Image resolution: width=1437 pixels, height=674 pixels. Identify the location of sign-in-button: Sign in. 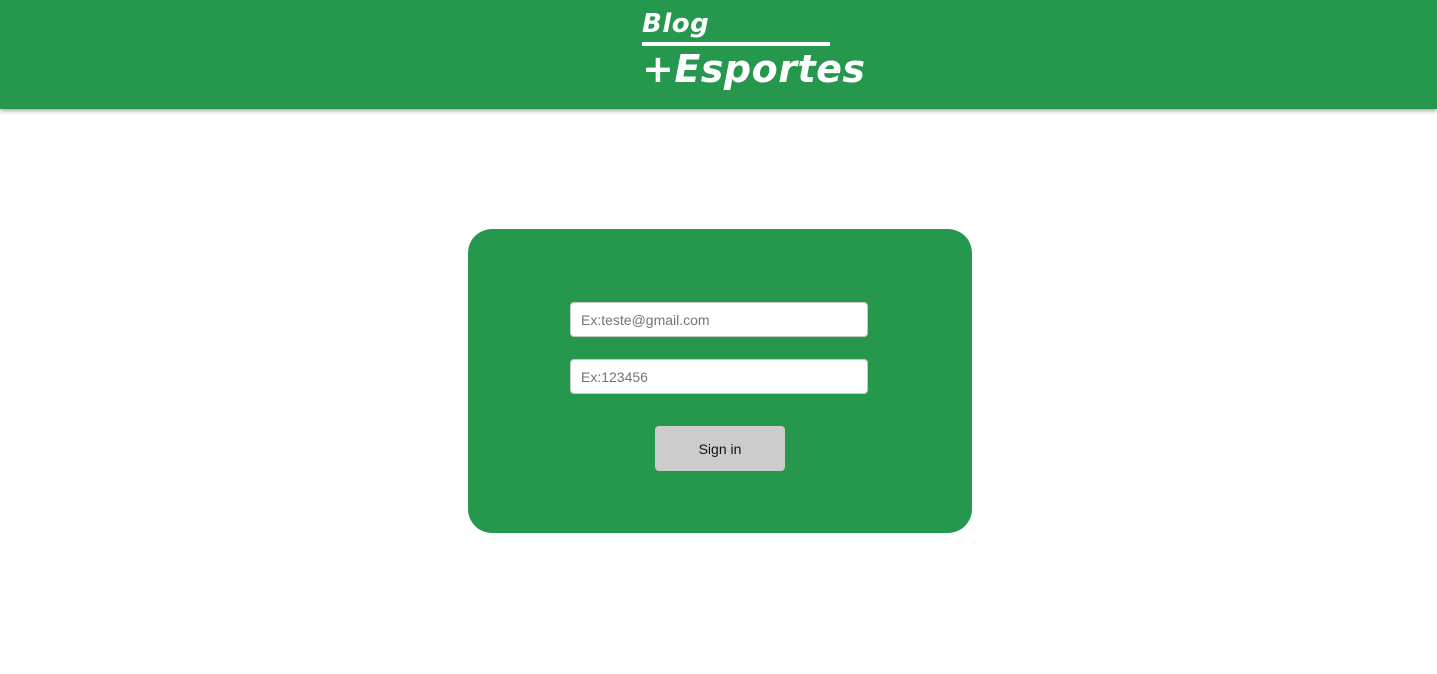
(720, 448).